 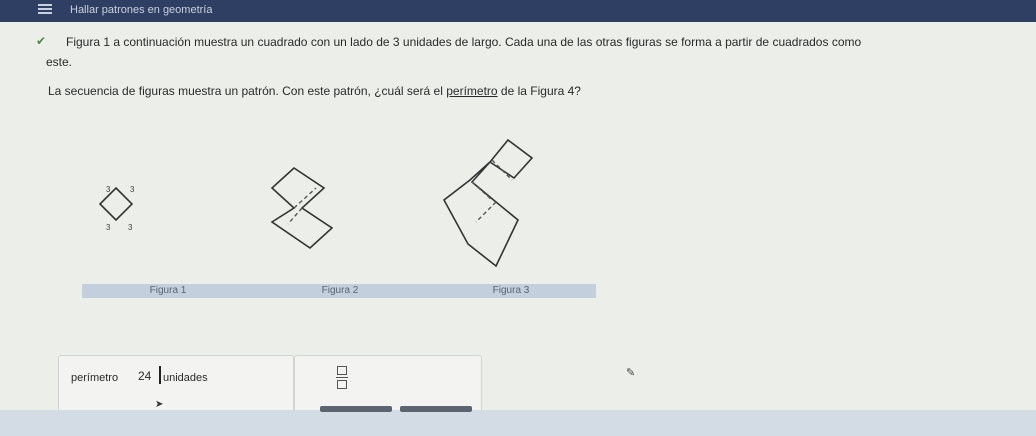 What do you see at coordinates (59, 62) in the screenshot?
I see `problem-line-1b: este.` at bounding box center [59, 62].